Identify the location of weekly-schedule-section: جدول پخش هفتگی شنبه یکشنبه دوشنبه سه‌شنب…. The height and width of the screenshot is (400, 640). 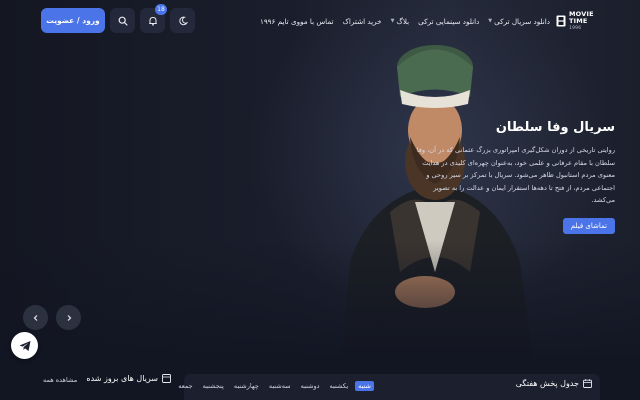
(389, 387).